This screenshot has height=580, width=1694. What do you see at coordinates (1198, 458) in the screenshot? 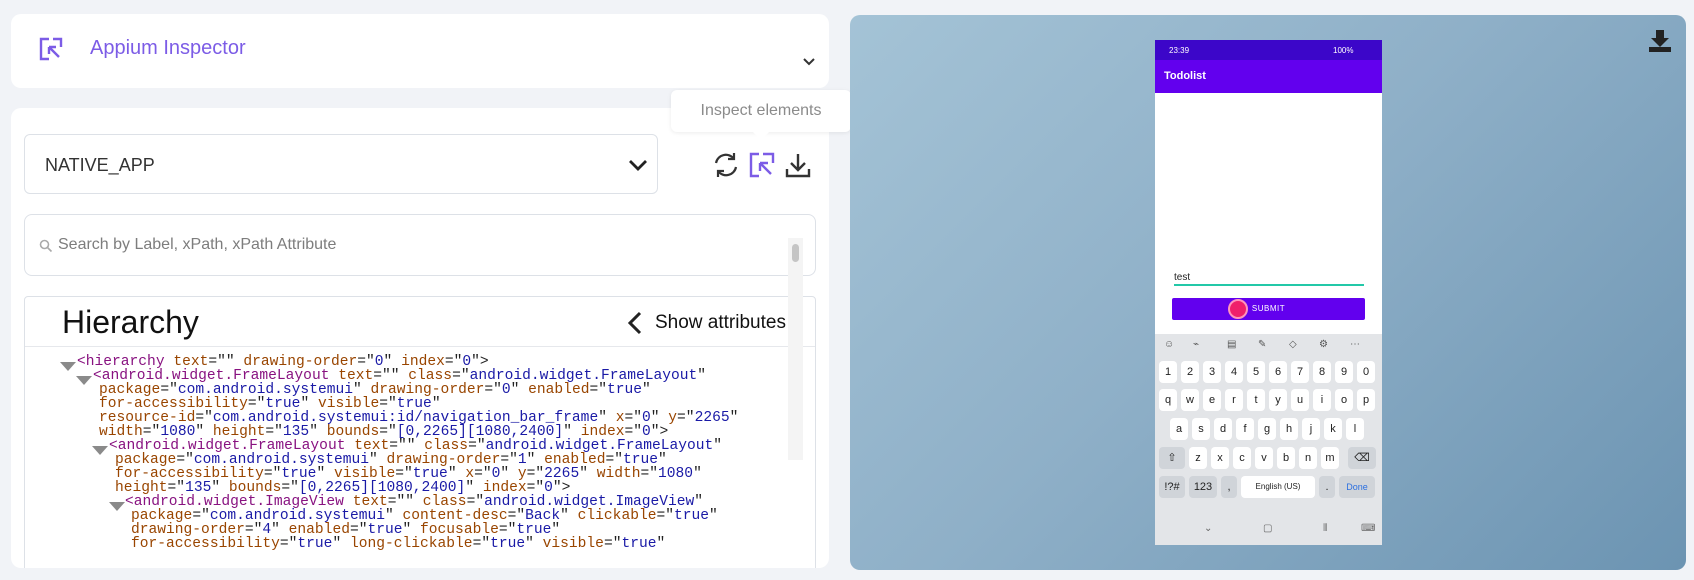
I see `keyboard-key: z` at bounding box center [1198, 458].